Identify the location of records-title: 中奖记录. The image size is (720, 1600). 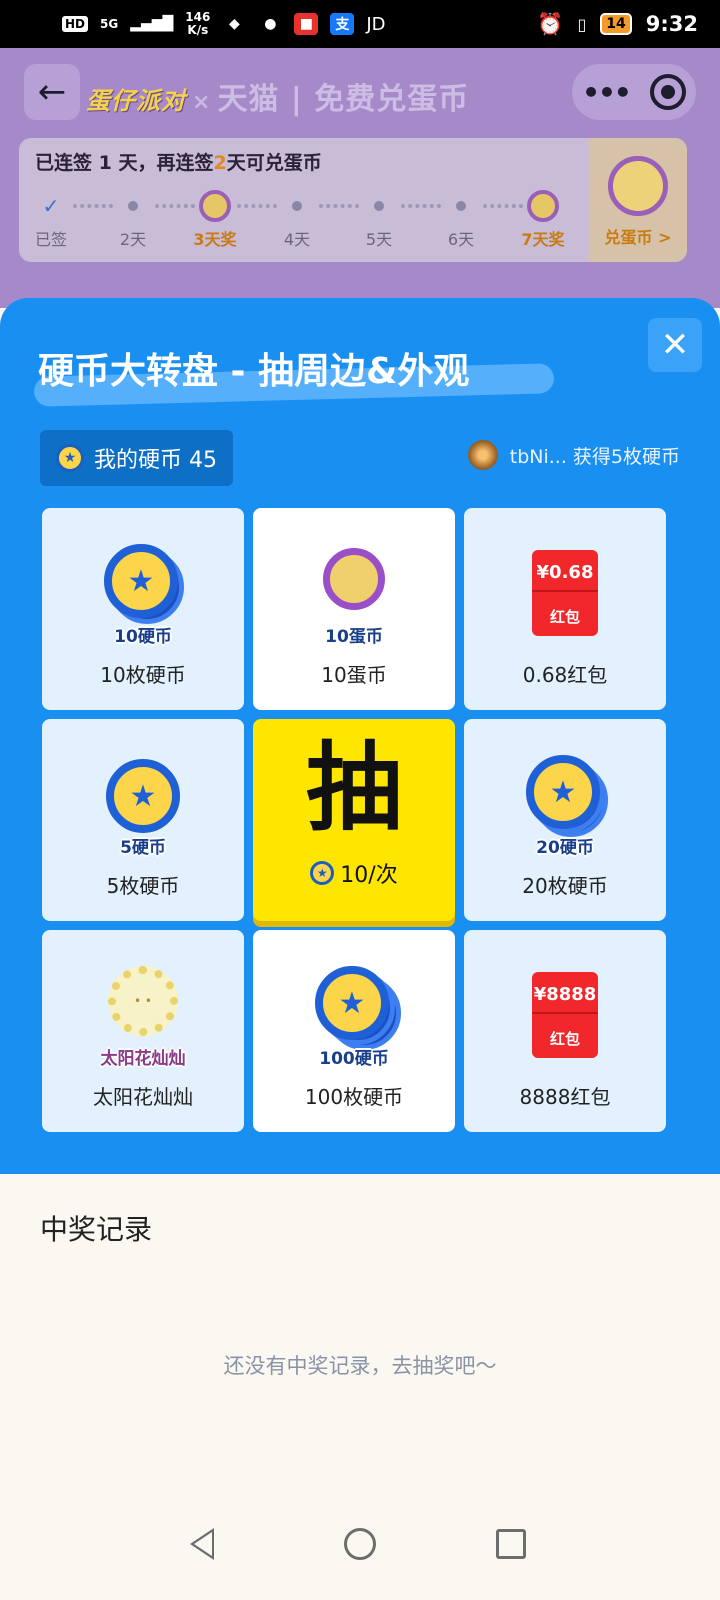
(96, 1229).